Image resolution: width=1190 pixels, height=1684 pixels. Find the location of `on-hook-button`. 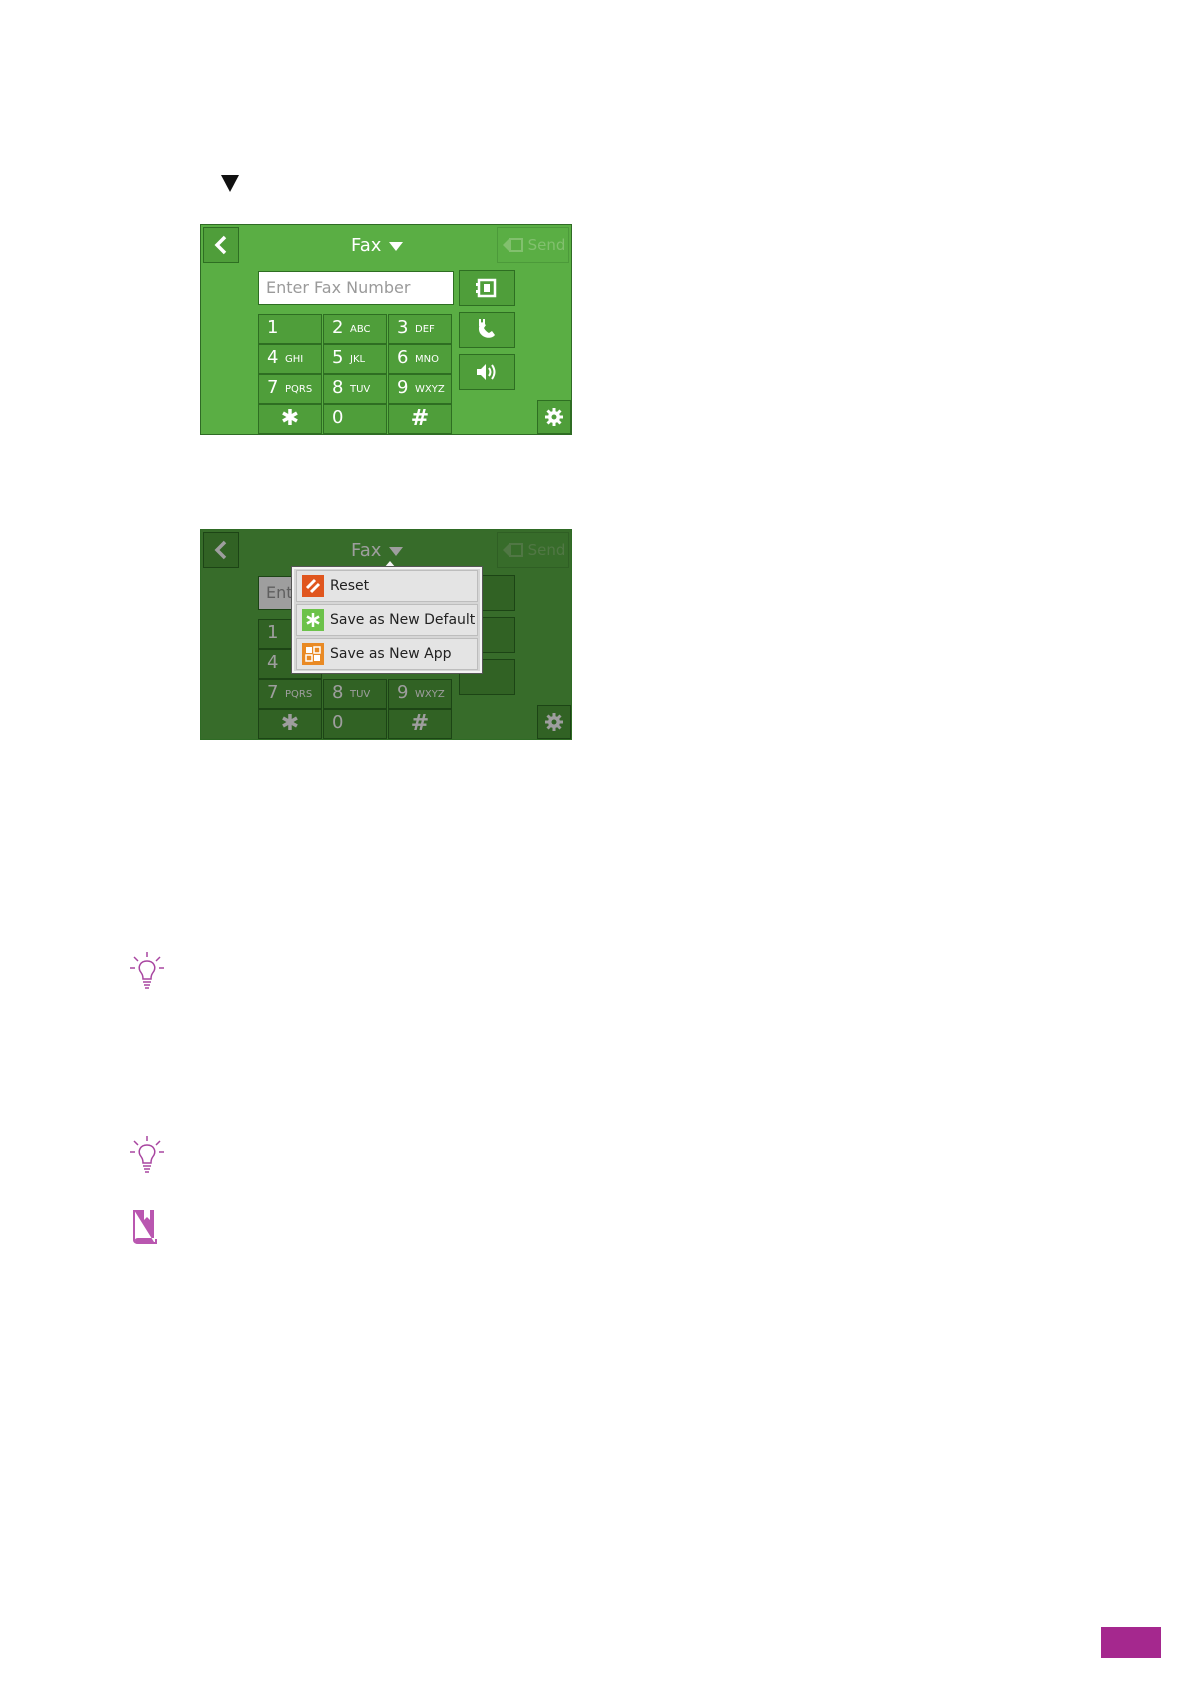

on-hook-button is located at coordinates (487, 330).